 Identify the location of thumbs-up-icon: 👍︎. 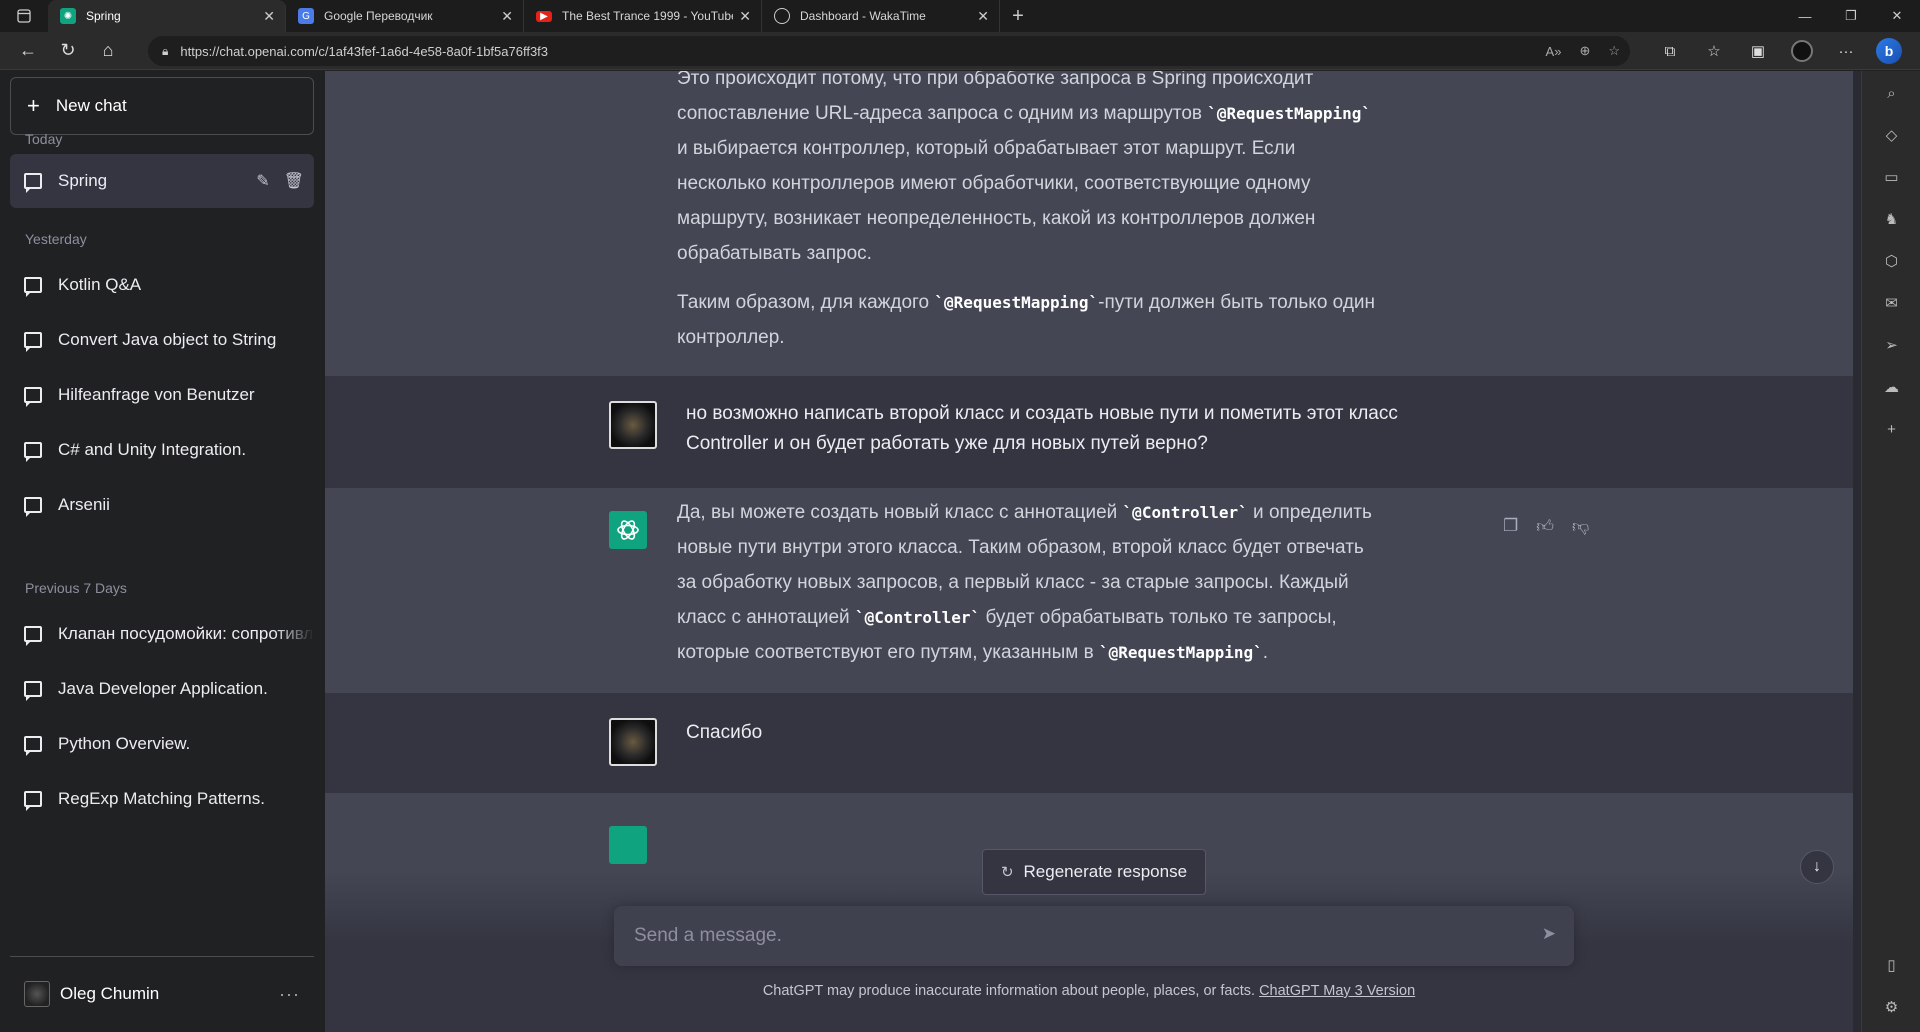
(1545, 526).